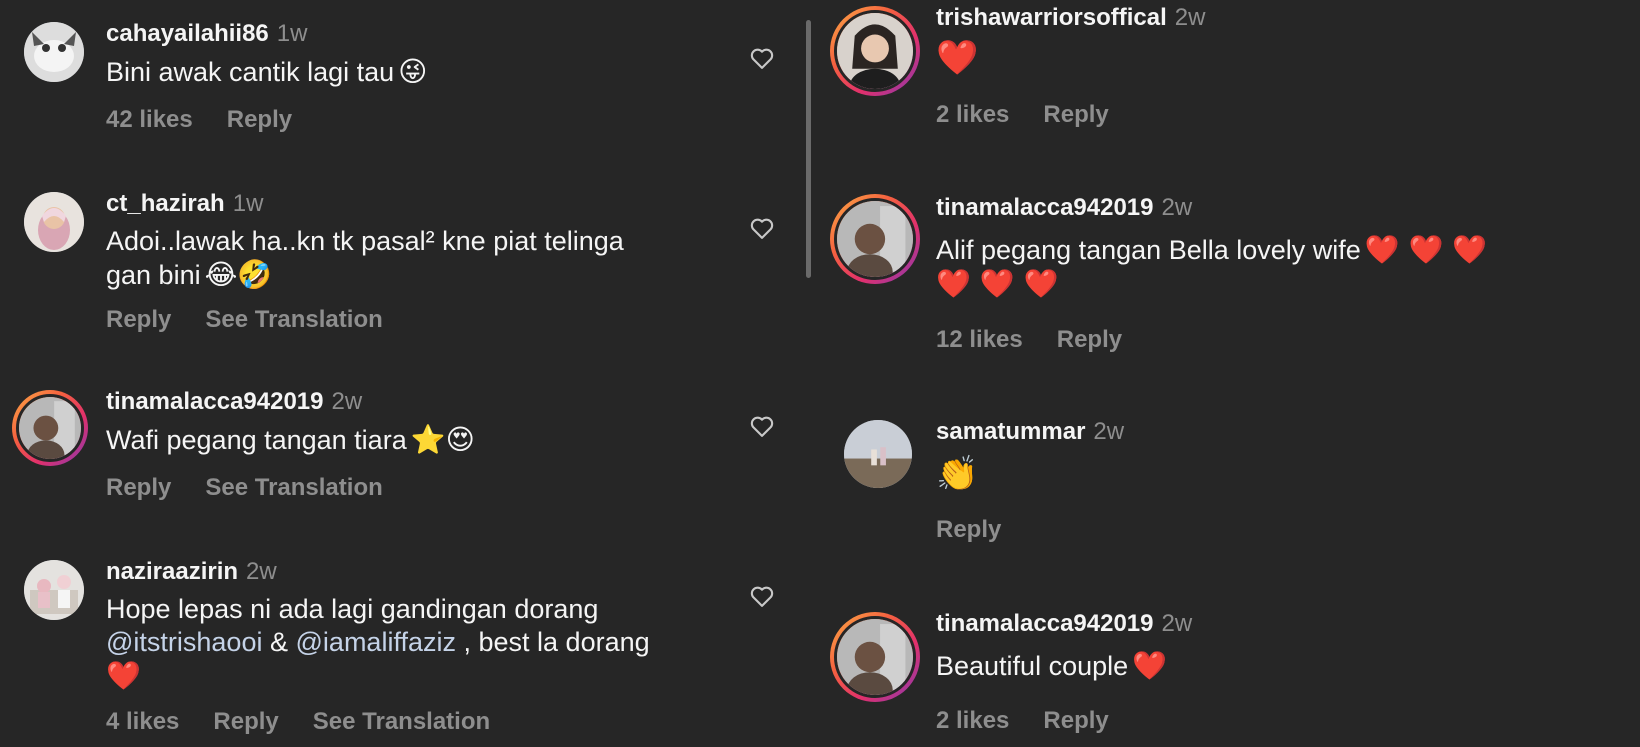 The height and width of the screenshot is (747, 1640). Describe the element at coordinates (165, 203) in the screenshot. I see `username: ct_hazirah` at that location.